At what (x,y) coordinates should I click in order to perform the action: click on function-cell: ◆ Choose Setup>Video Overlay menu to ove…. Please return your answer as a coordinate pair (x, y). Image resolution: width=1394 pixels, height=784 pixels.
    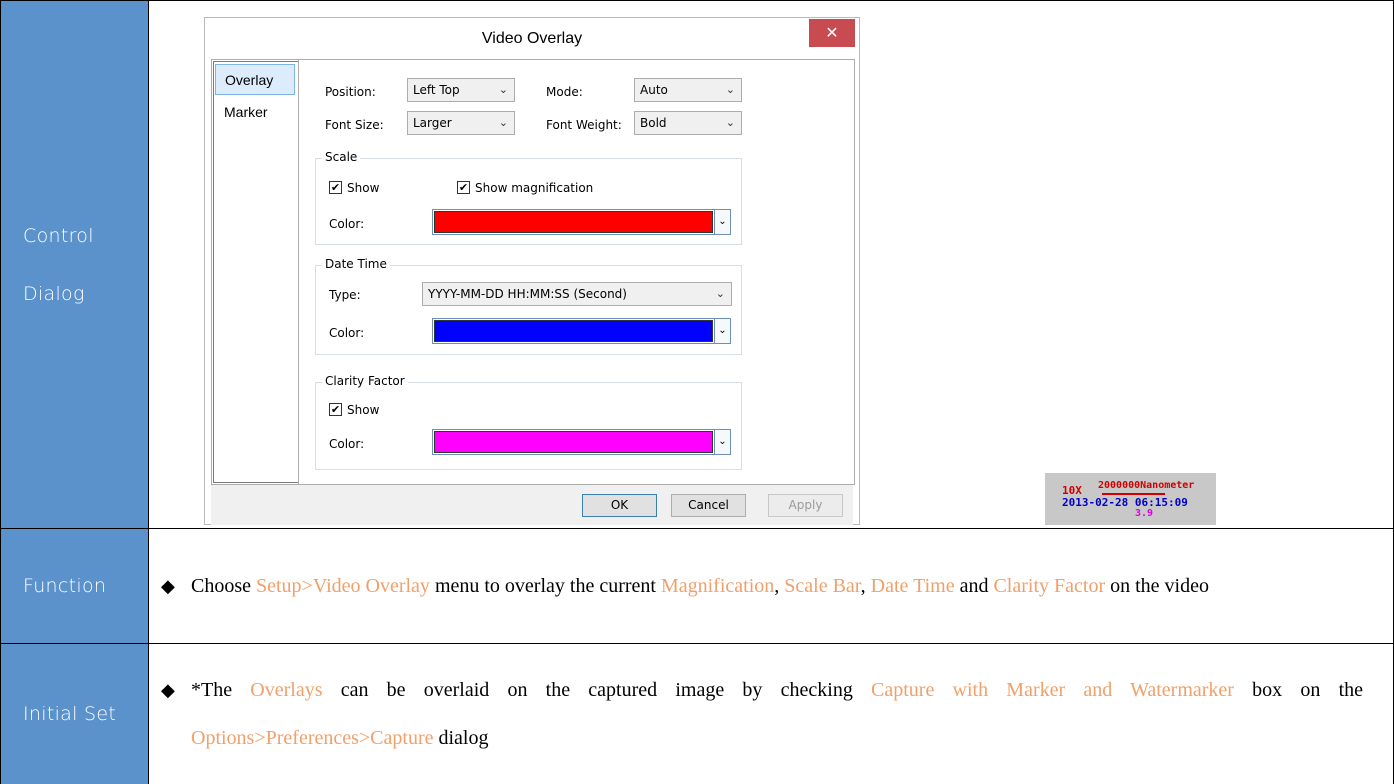
    Looking at the image, I should click on (771, 586).